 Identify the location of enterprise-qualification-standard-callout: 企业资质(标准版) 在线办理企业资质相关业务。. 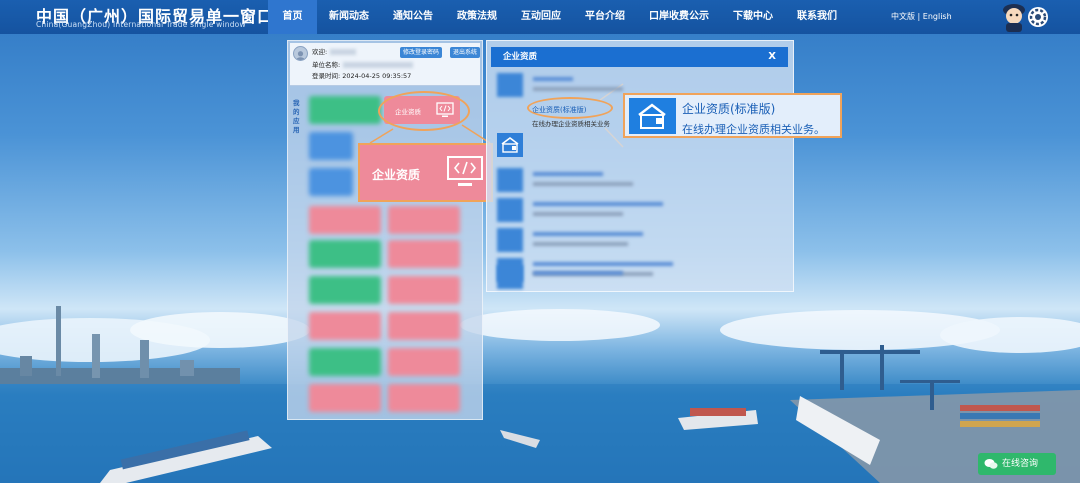
(732, 115).